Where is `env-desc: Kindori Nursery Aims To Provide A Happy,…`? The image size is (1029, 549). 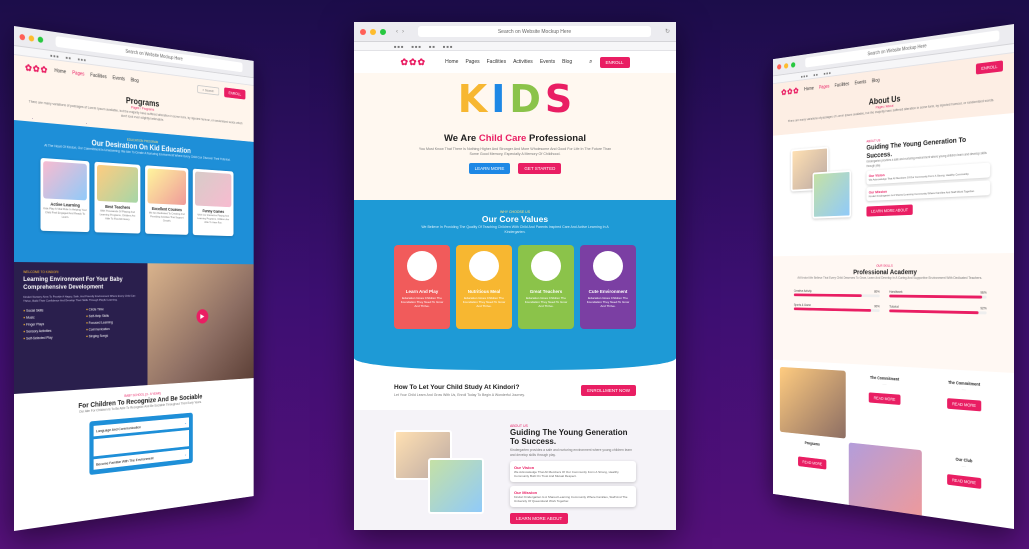
env-desc: Kindori Nursery Aims To Provide A Happy,… is located at coordinates (79, 298).